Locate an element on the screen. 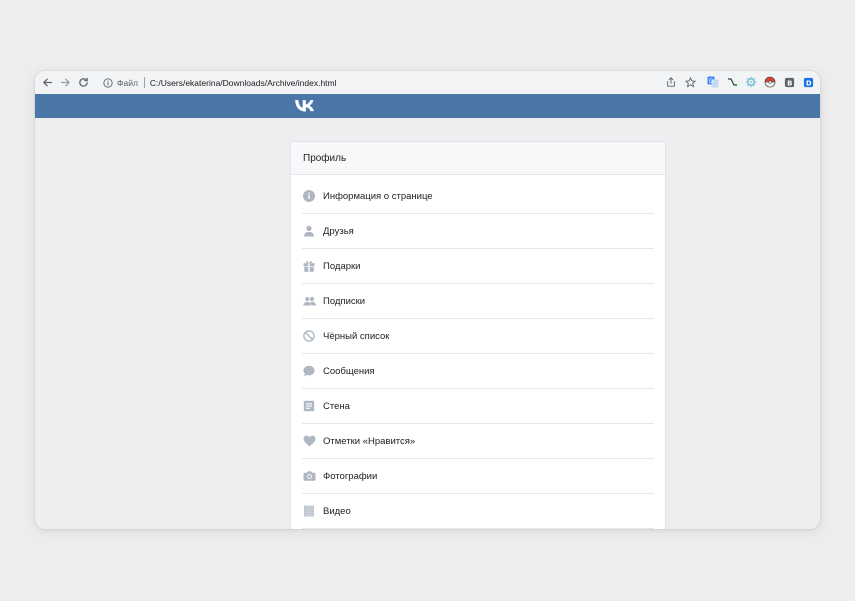 This screenshot has height=601, width=855. vk-header is located at coordinates (427, 106).